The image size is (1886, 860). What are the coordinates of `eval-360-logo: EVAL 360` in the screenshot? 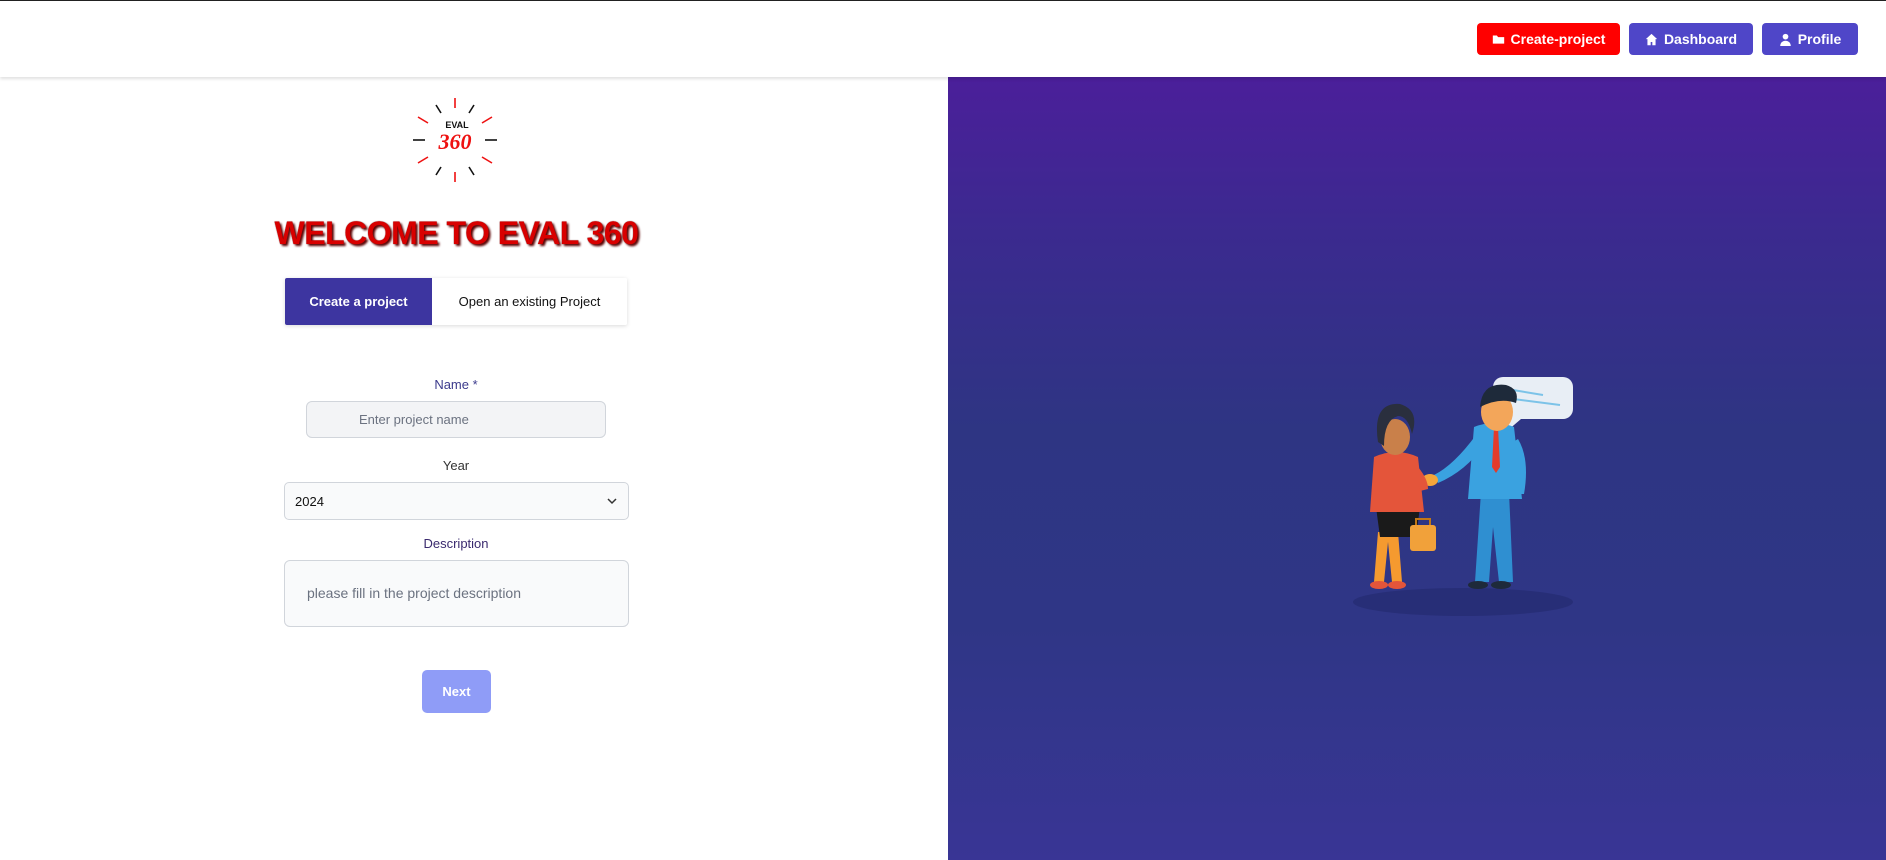 It's located at (455, 140).